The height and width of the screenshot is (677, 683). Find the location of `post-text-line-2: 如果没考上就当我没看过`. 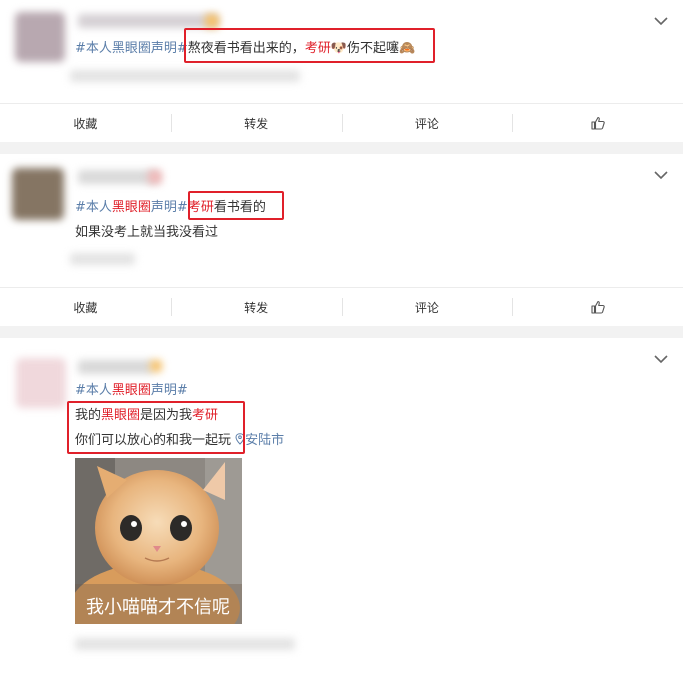

post-text-line-2: 如果没考上就当我没看过 is located at coordinates (147, 232).